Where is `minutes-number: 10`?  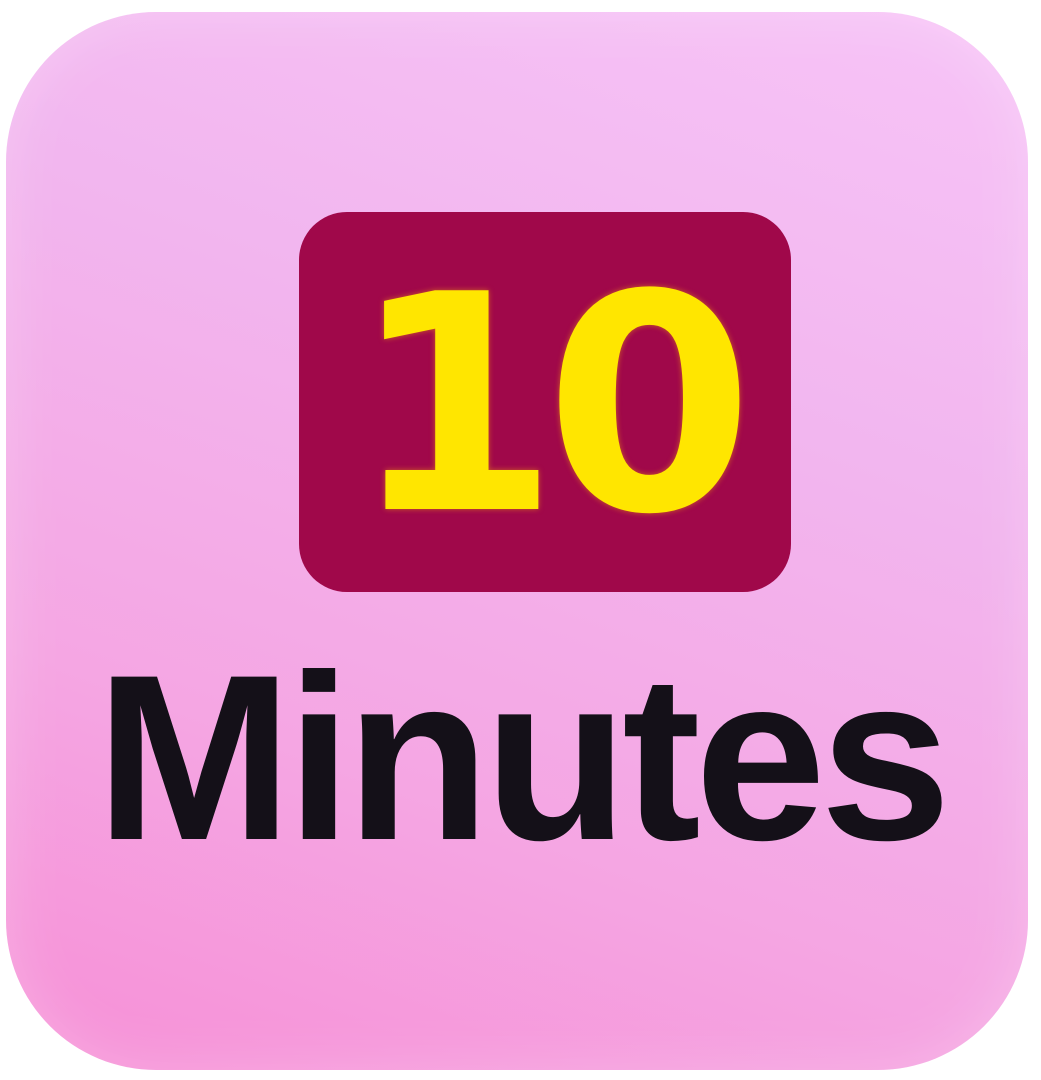 minutes-number: 10 is located at coordinates (552, 405).